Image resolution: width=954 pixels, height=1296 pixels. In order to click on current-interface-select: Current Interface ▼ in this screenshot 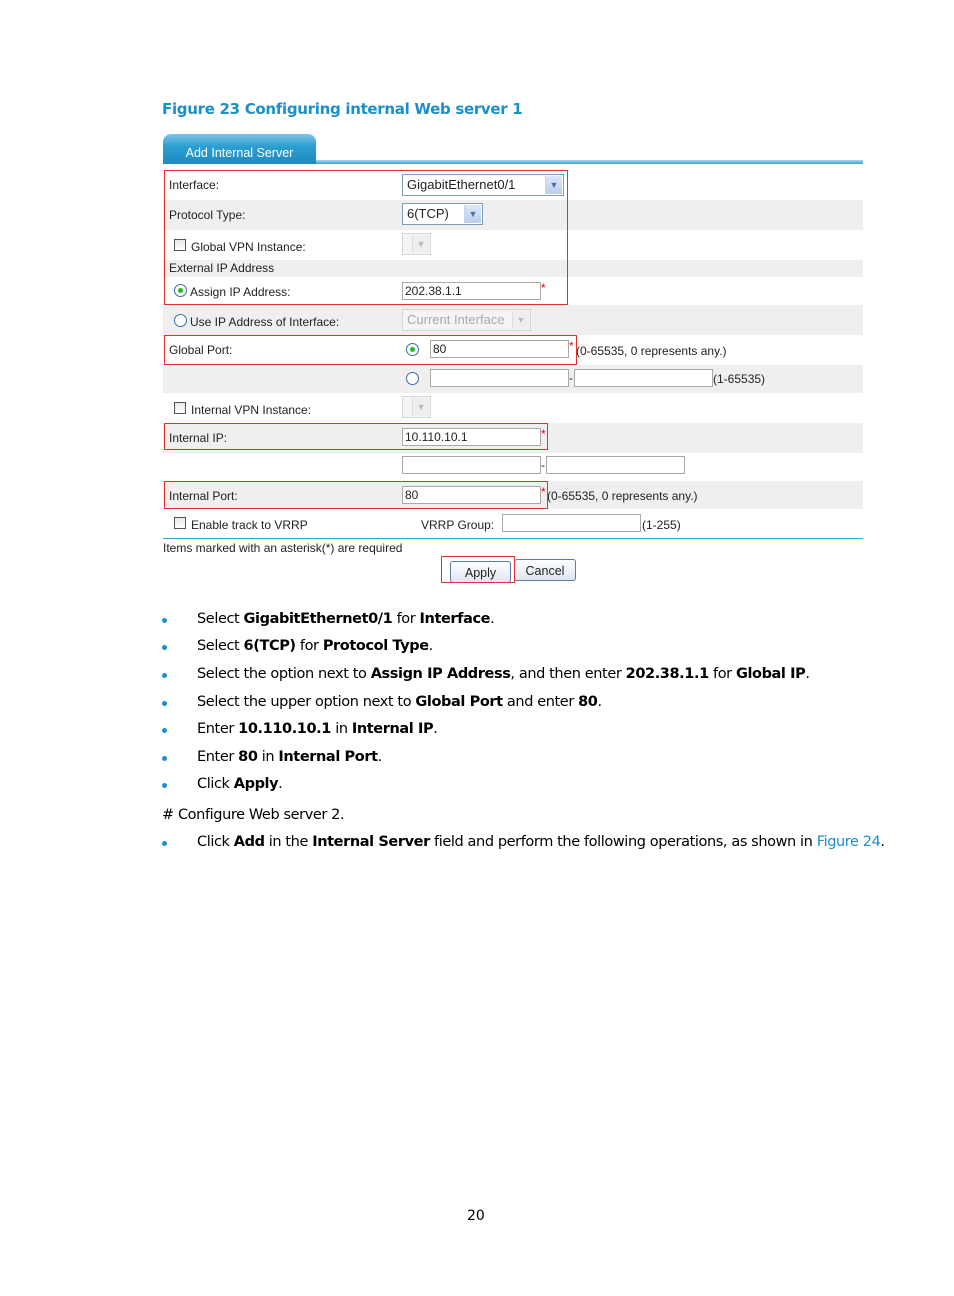, I will do `click(466, 320)`.